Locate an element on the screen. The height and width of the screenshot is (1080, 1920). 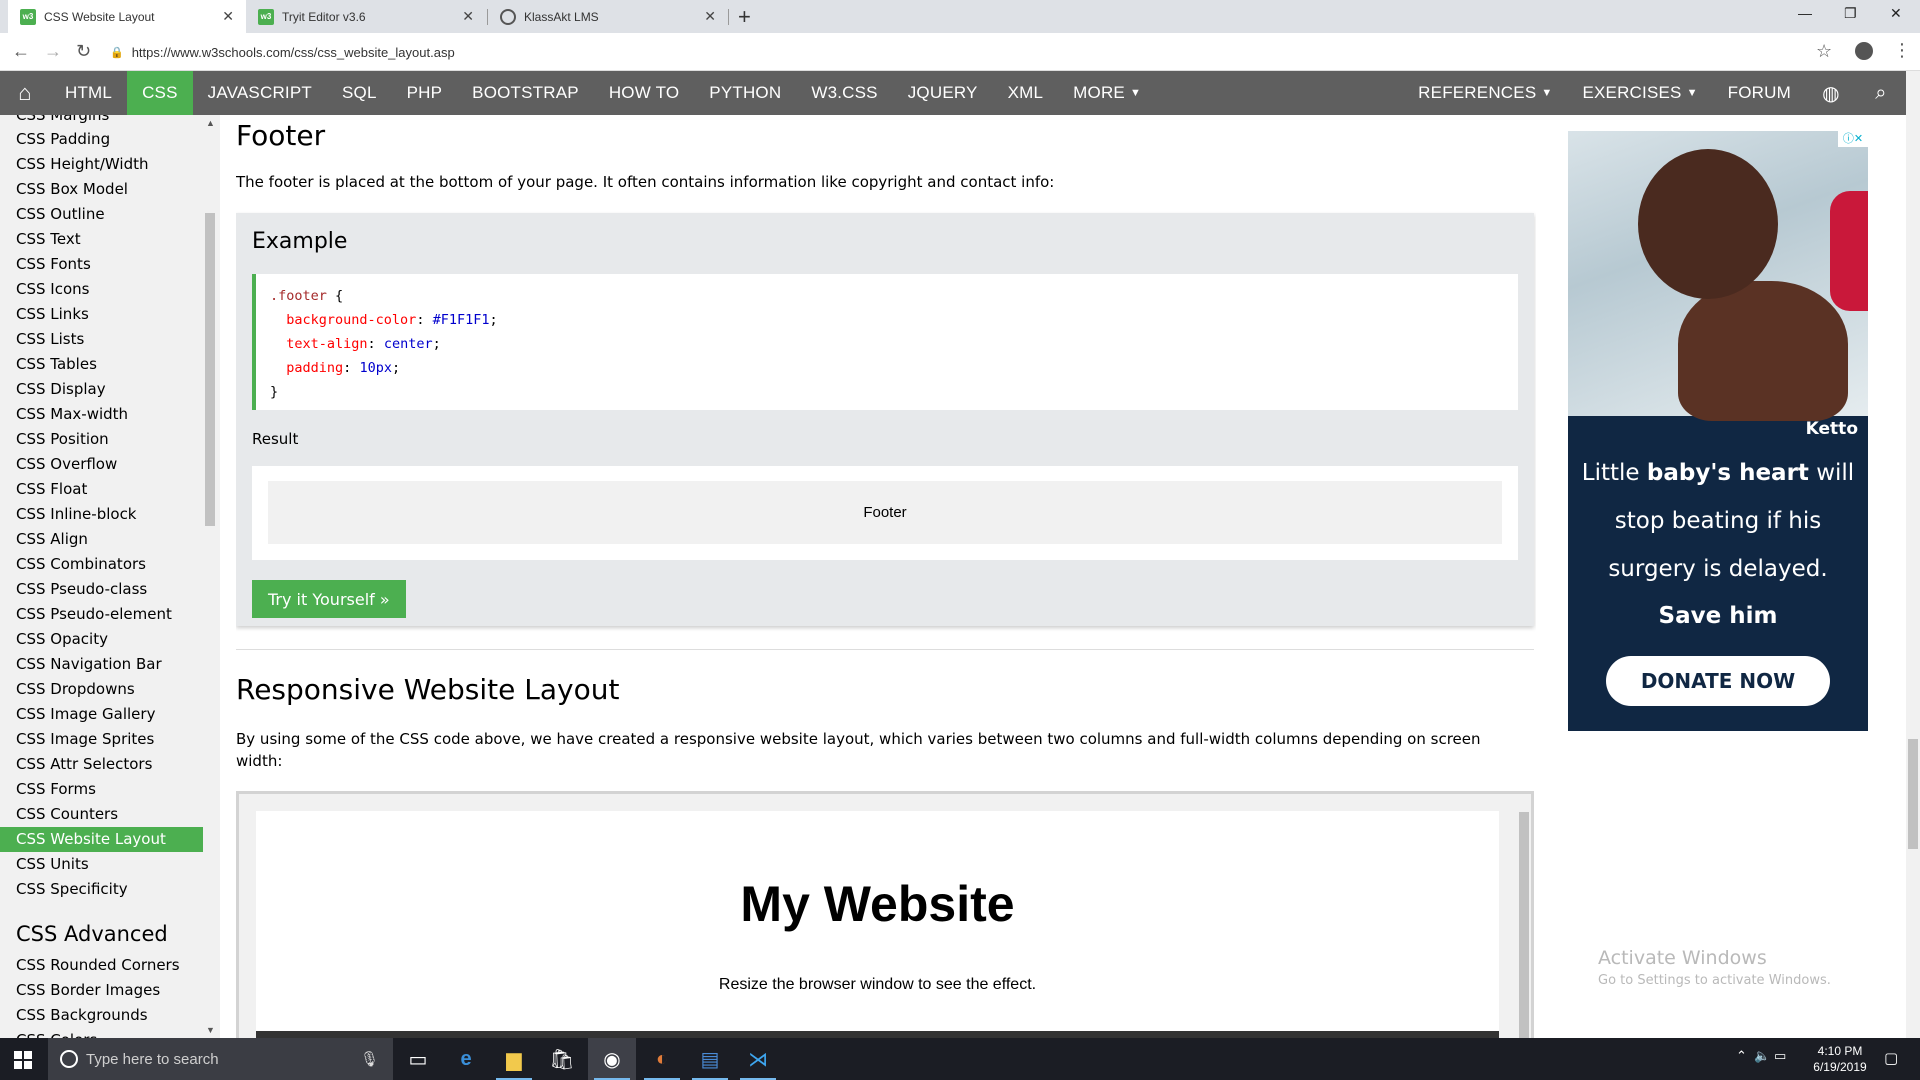
nav-css: CSS is located at coordinates (160, 93).